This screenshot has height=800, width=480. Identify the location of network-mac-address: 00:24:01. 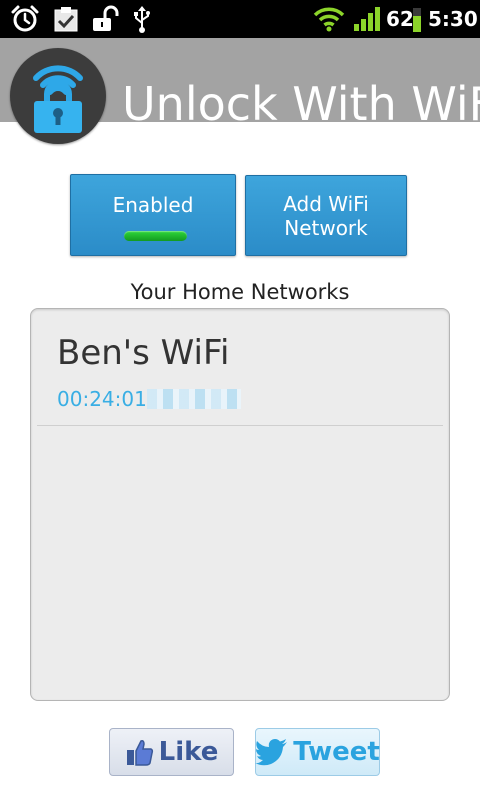
(102, 399).